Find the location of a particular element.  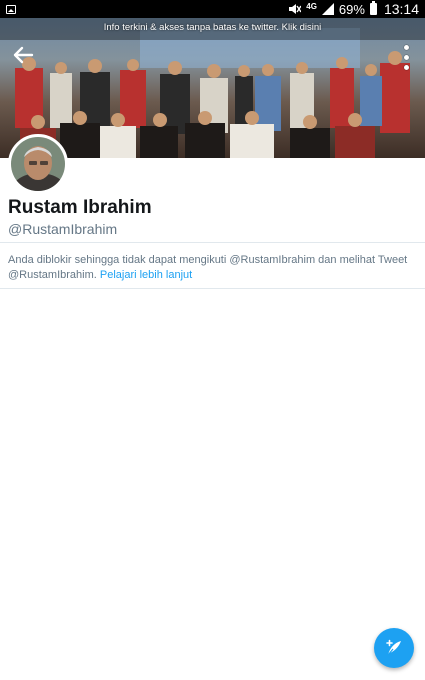

back-button is located at coordinates (23, 55).